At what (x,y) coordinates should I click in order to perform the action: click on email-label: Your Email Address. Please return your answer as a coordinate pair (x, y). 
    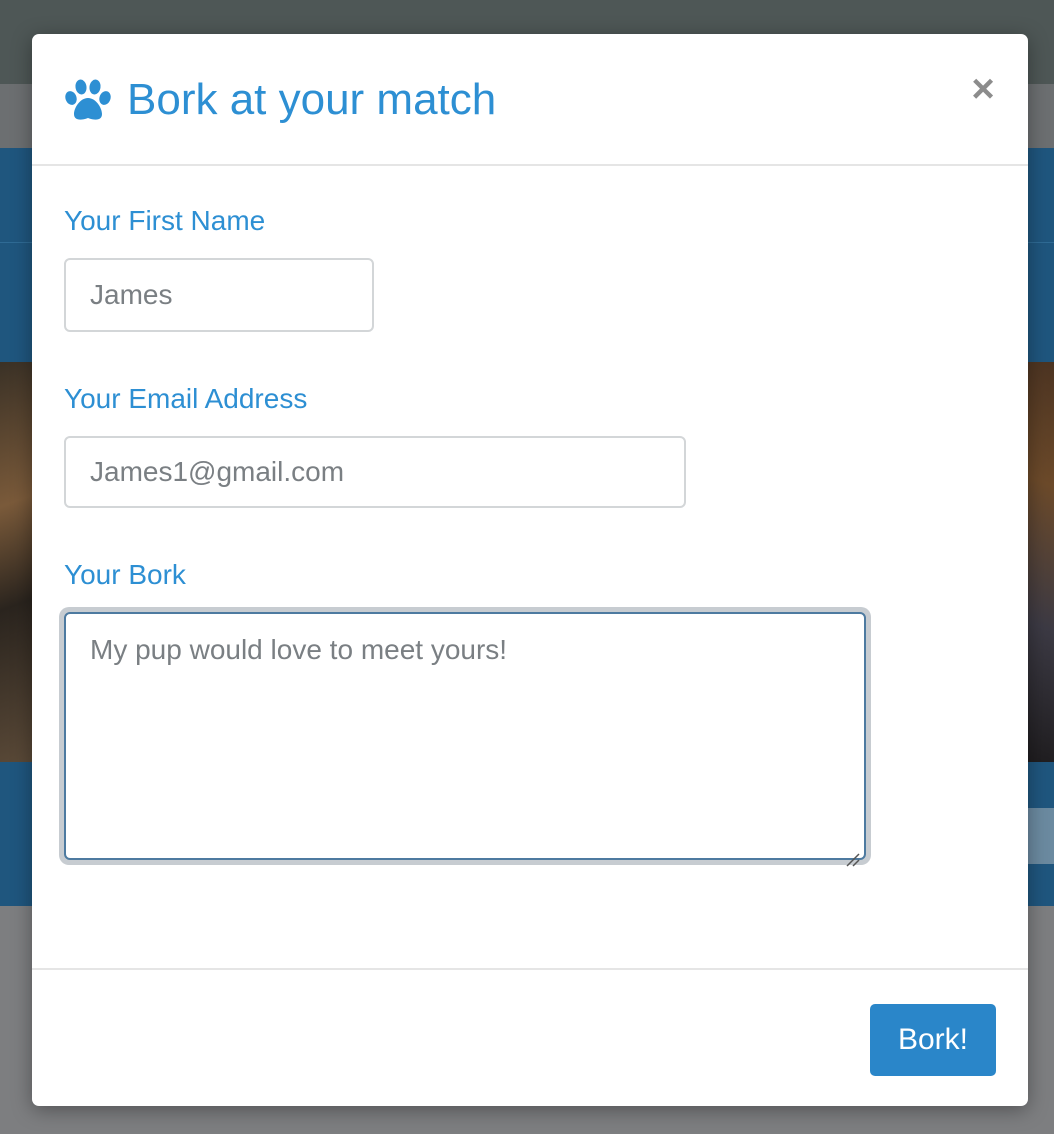
    Looking at the image, I should click on (186, 398).